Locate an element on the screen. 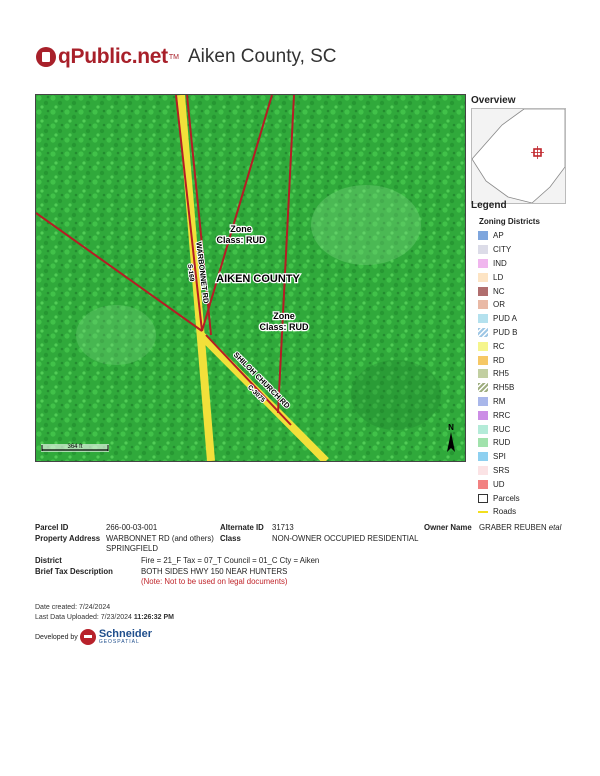 This screenshot has height=776, width=600. legend-item-label: RUC is located at coordinates (502, 429).